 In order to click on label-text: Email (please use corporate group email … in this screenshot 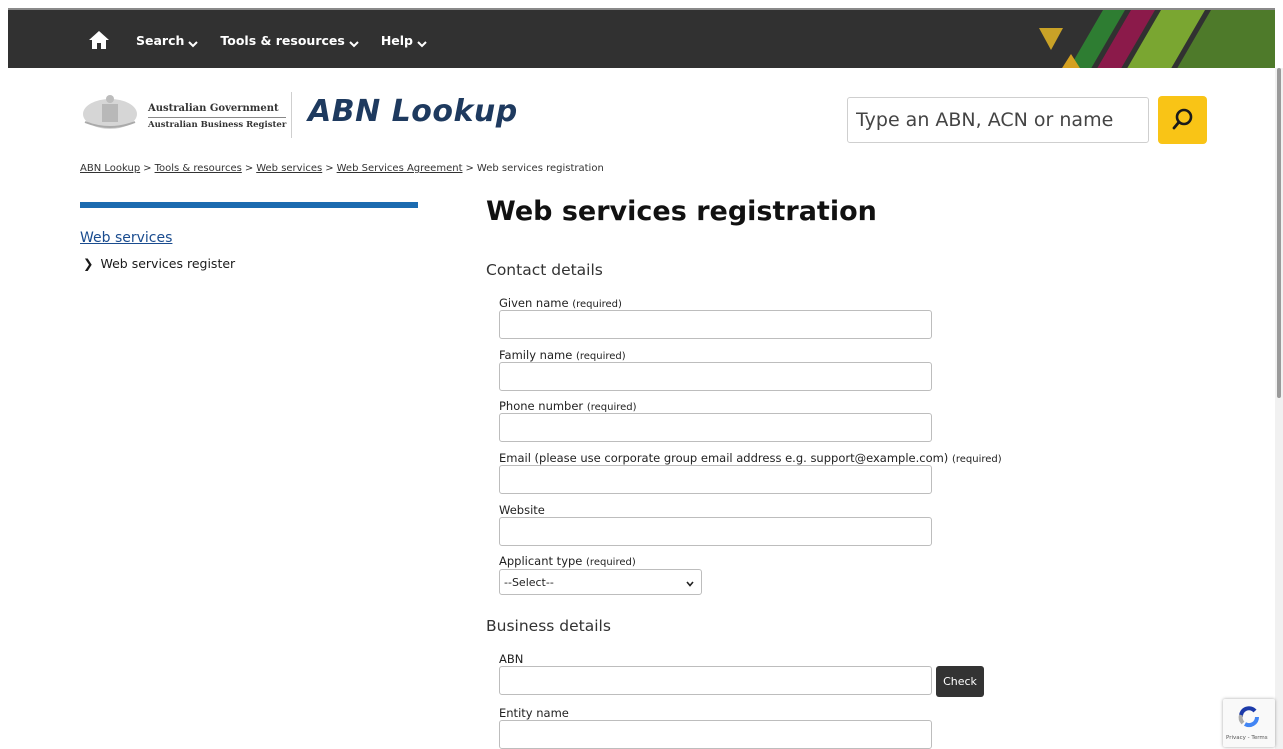, I will do `click(724, 458)`.